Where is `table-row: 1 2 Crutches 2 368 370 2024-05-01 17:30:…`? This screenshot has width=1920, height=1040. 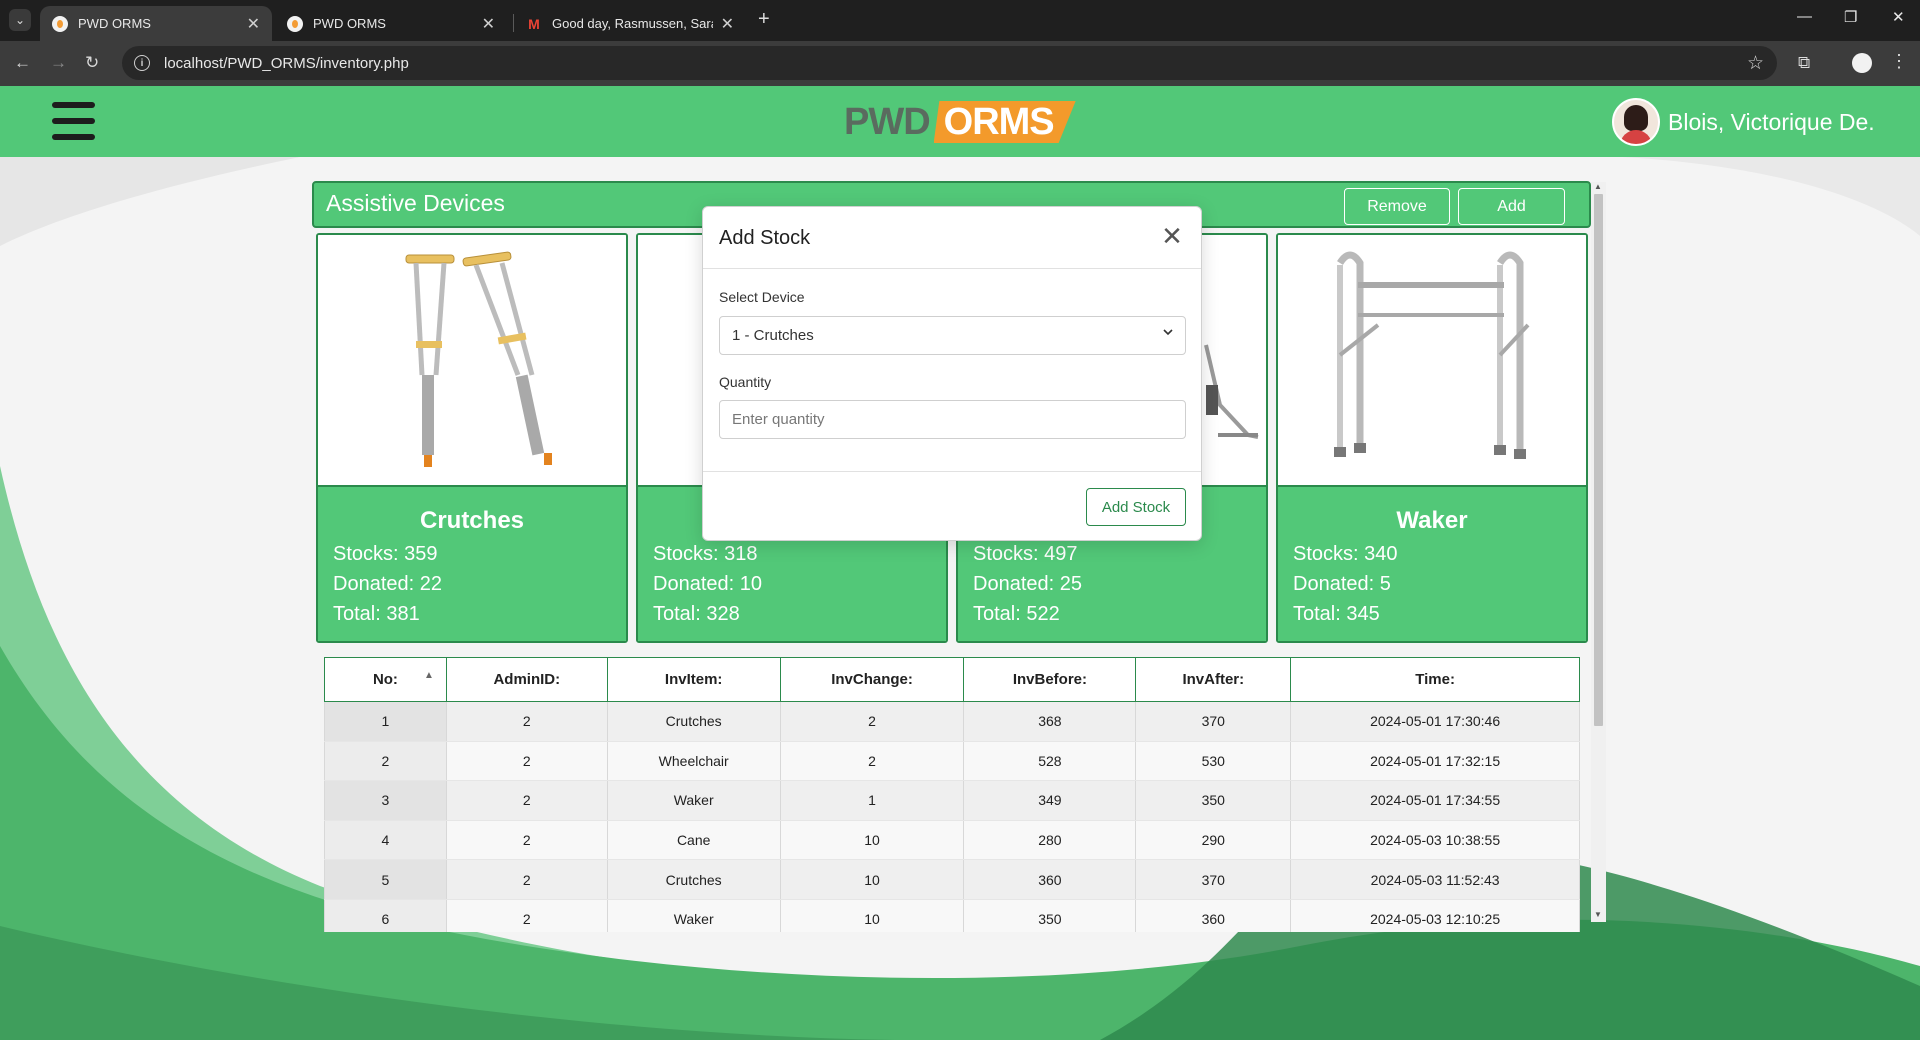 table-row: 1 2 Crutches 2 368 370 2024-05-01 17:30:… is located at coordinates (952, 721).